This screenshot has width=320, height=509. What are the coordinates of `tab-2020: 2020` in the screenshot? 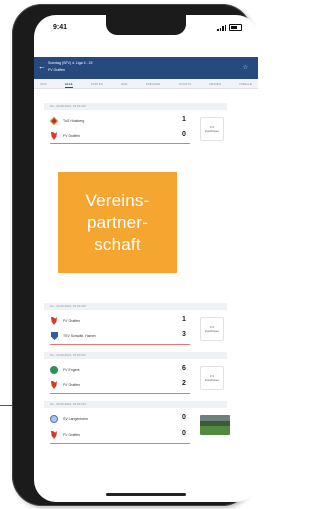 It's located at (43, 83).